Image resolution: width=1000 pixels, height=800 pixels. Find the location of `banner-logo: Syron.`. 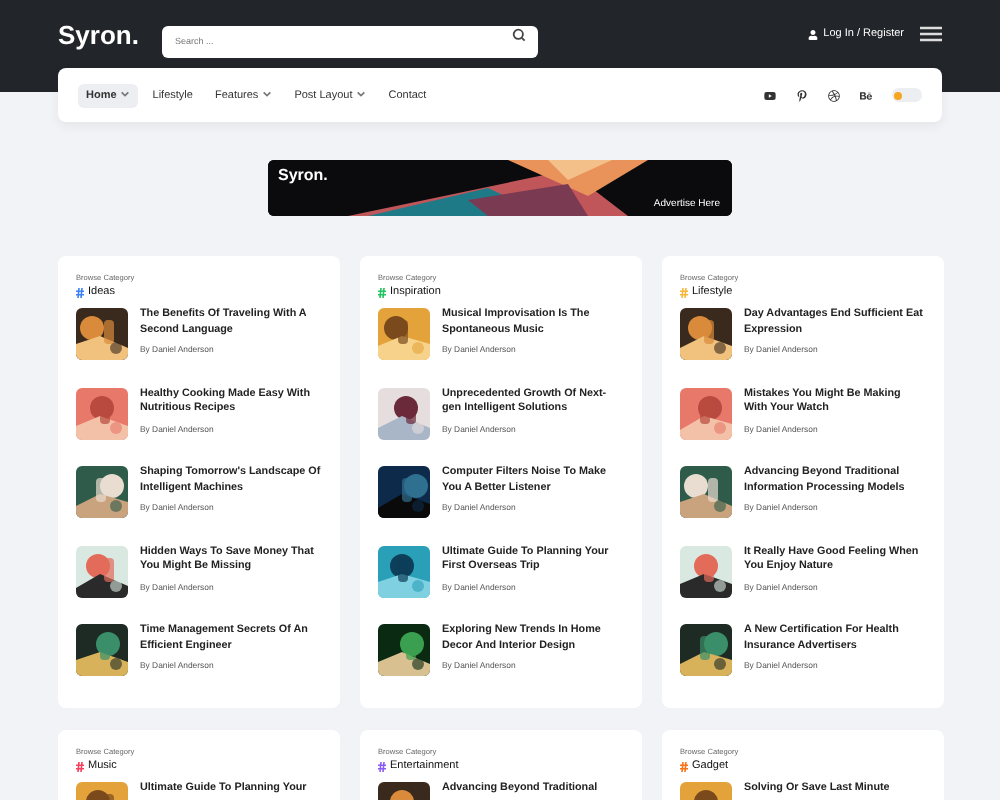

banner-logo: Syron. is located at coordinates (303, 175).